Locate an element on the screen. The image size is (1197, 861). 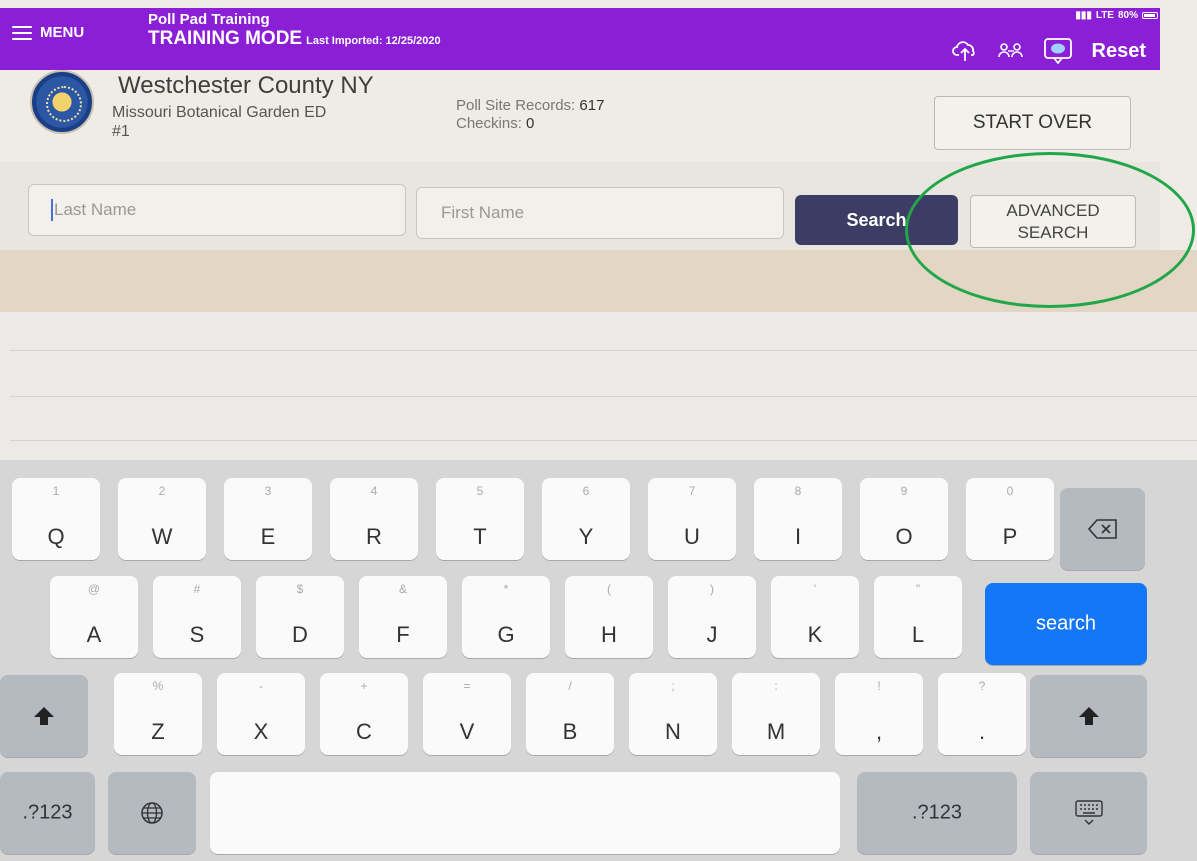
key-s: # S is located at coordinates (197, 617).